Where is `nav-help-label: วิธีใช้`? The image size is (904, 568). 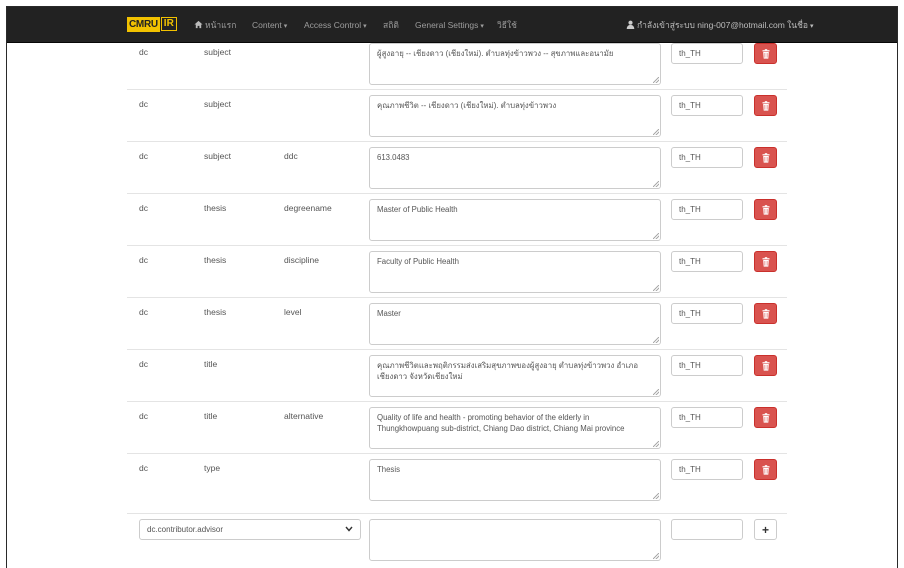
nav-help-label: วิธีใช้ is located at coordinates (507, 25).